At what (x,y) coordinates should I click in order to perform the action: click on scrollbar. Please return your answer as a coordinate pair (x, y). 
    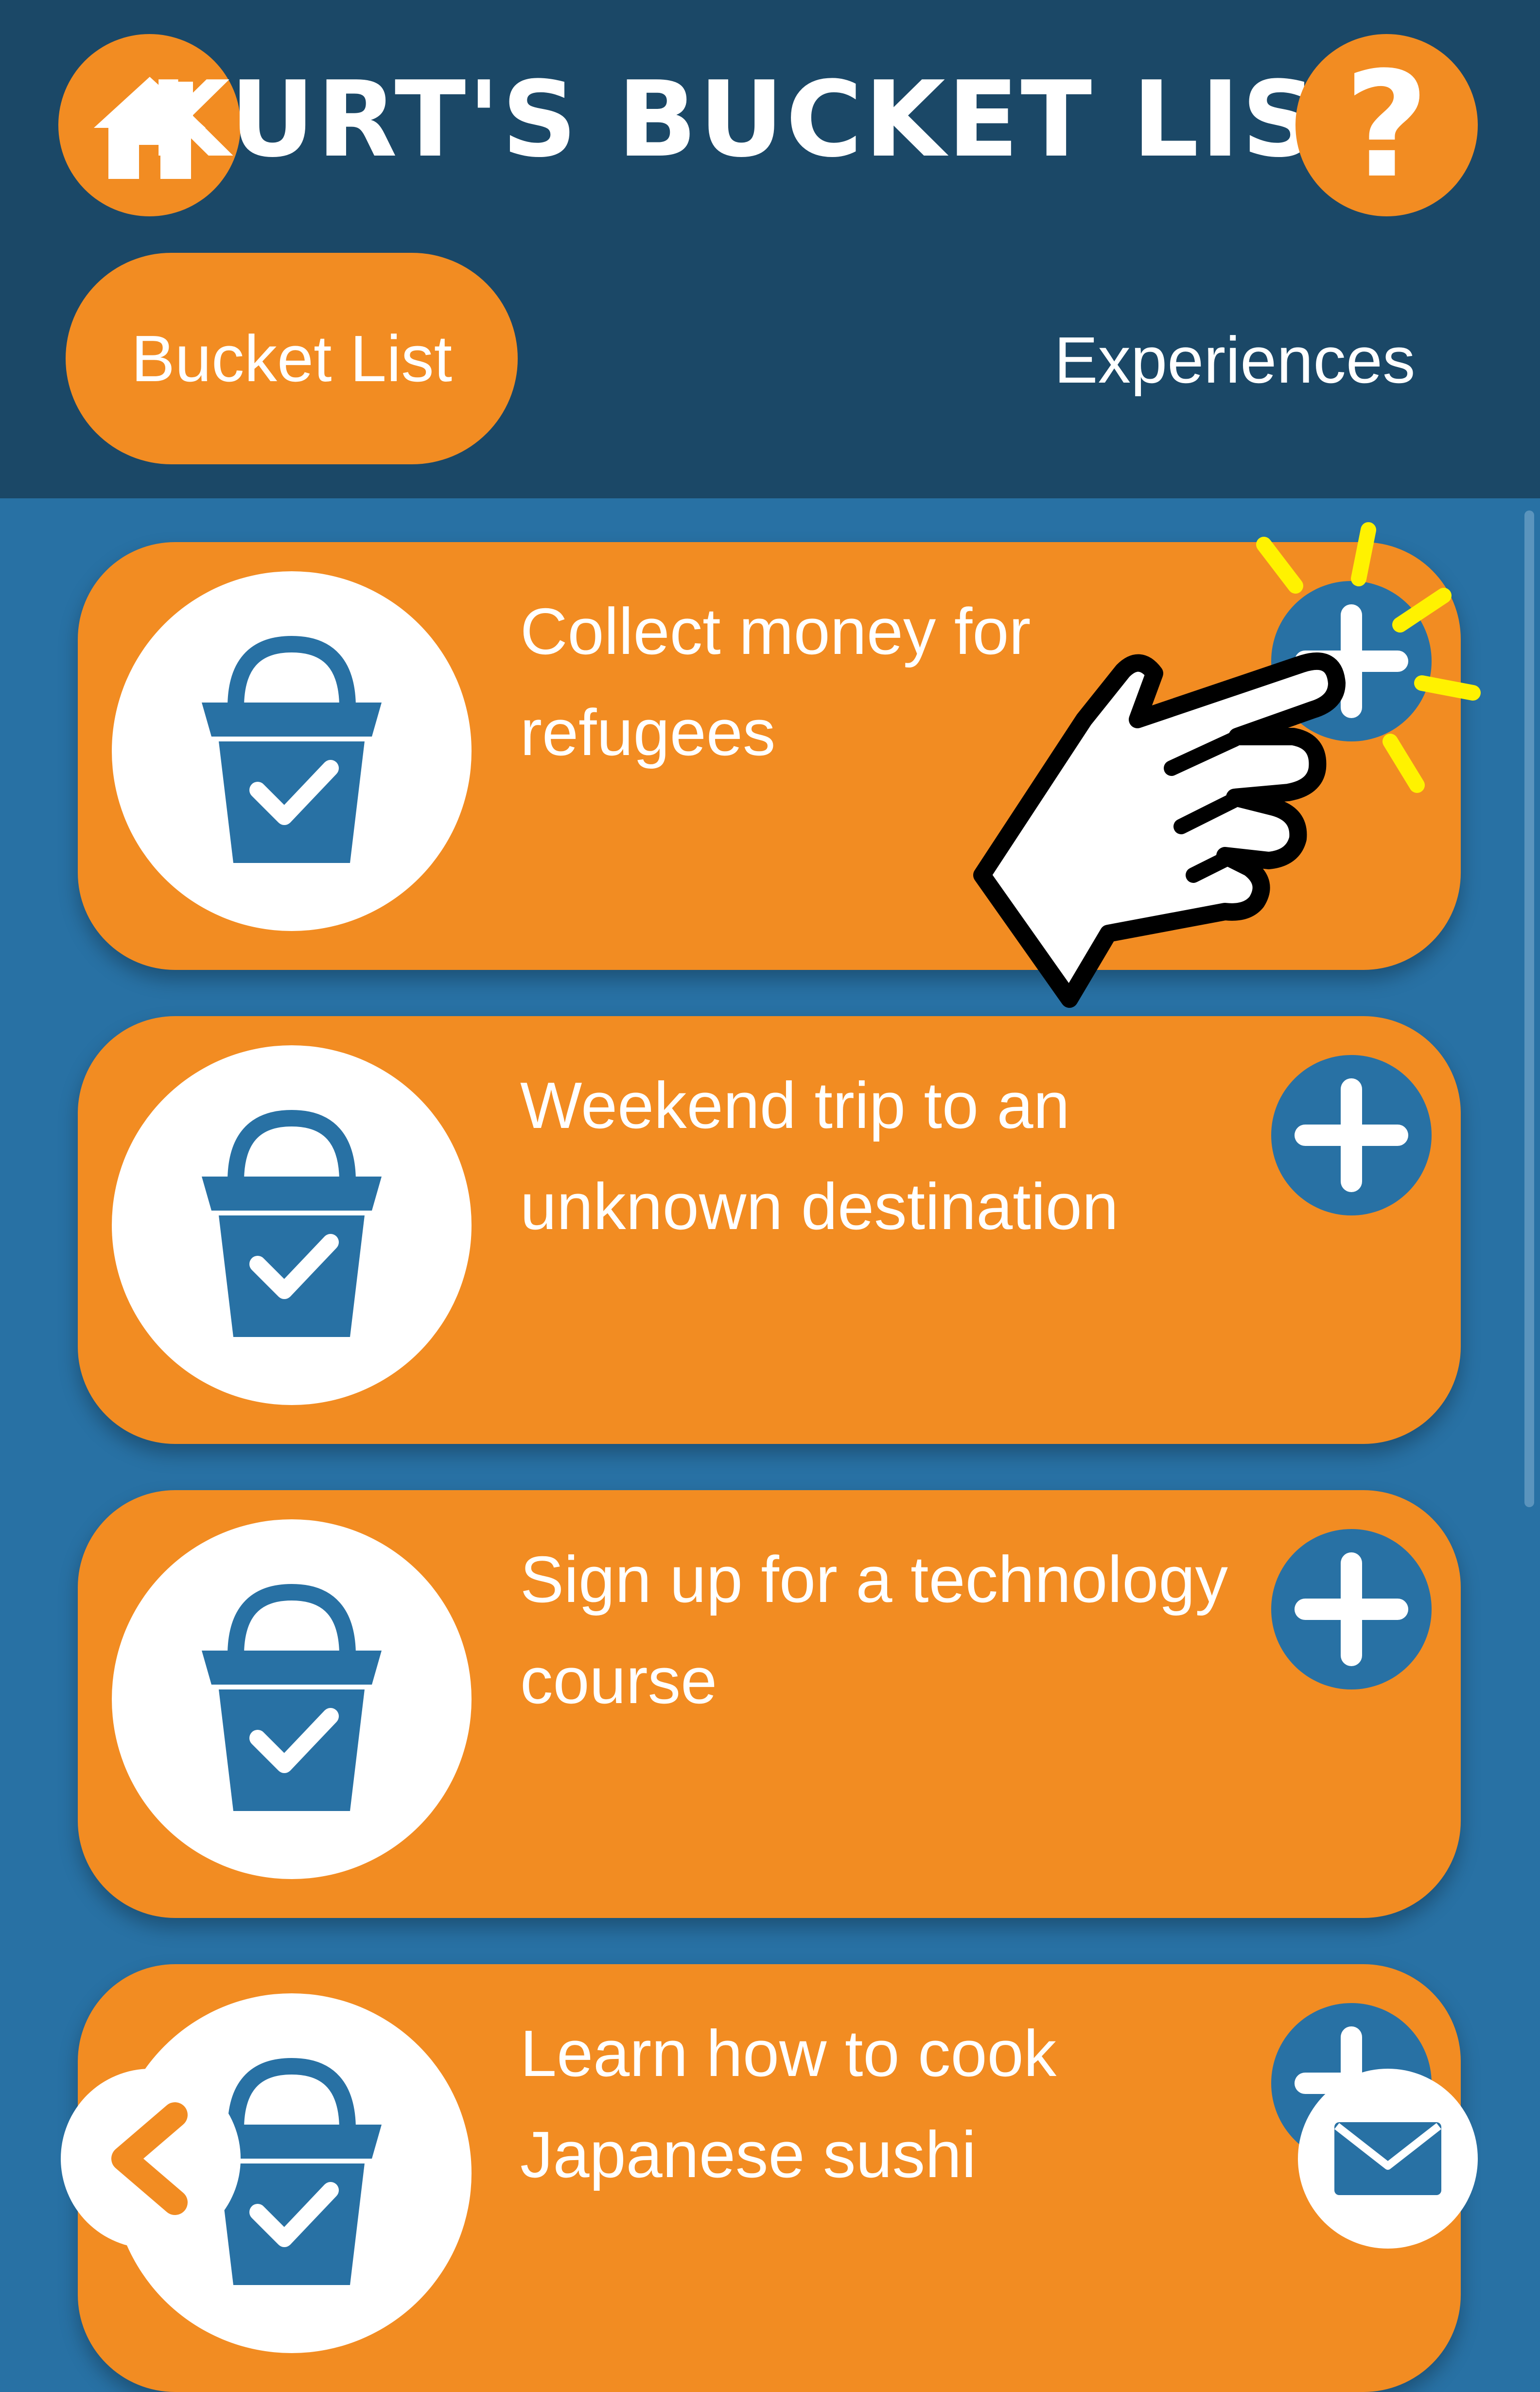
    Looking at the image, I should click on (1529, 1009).